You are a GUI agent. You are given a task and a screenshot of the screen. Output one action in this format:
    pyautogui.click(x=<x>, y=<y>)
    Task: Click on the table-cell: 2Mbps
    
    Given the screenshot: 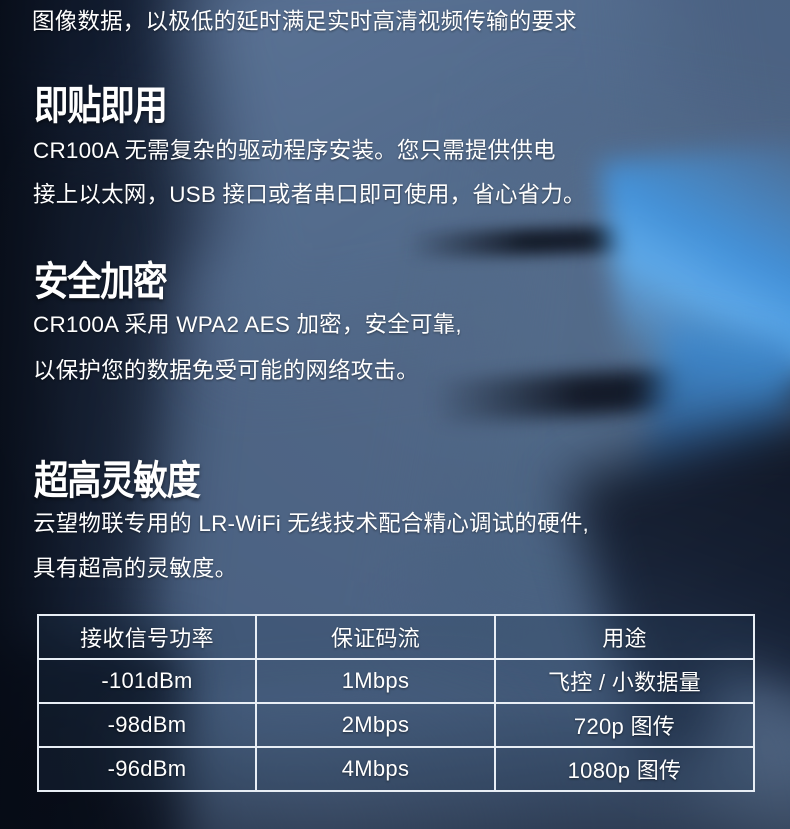 What is the action you would take?
    pyautogui.click(x=375, y=725)
    